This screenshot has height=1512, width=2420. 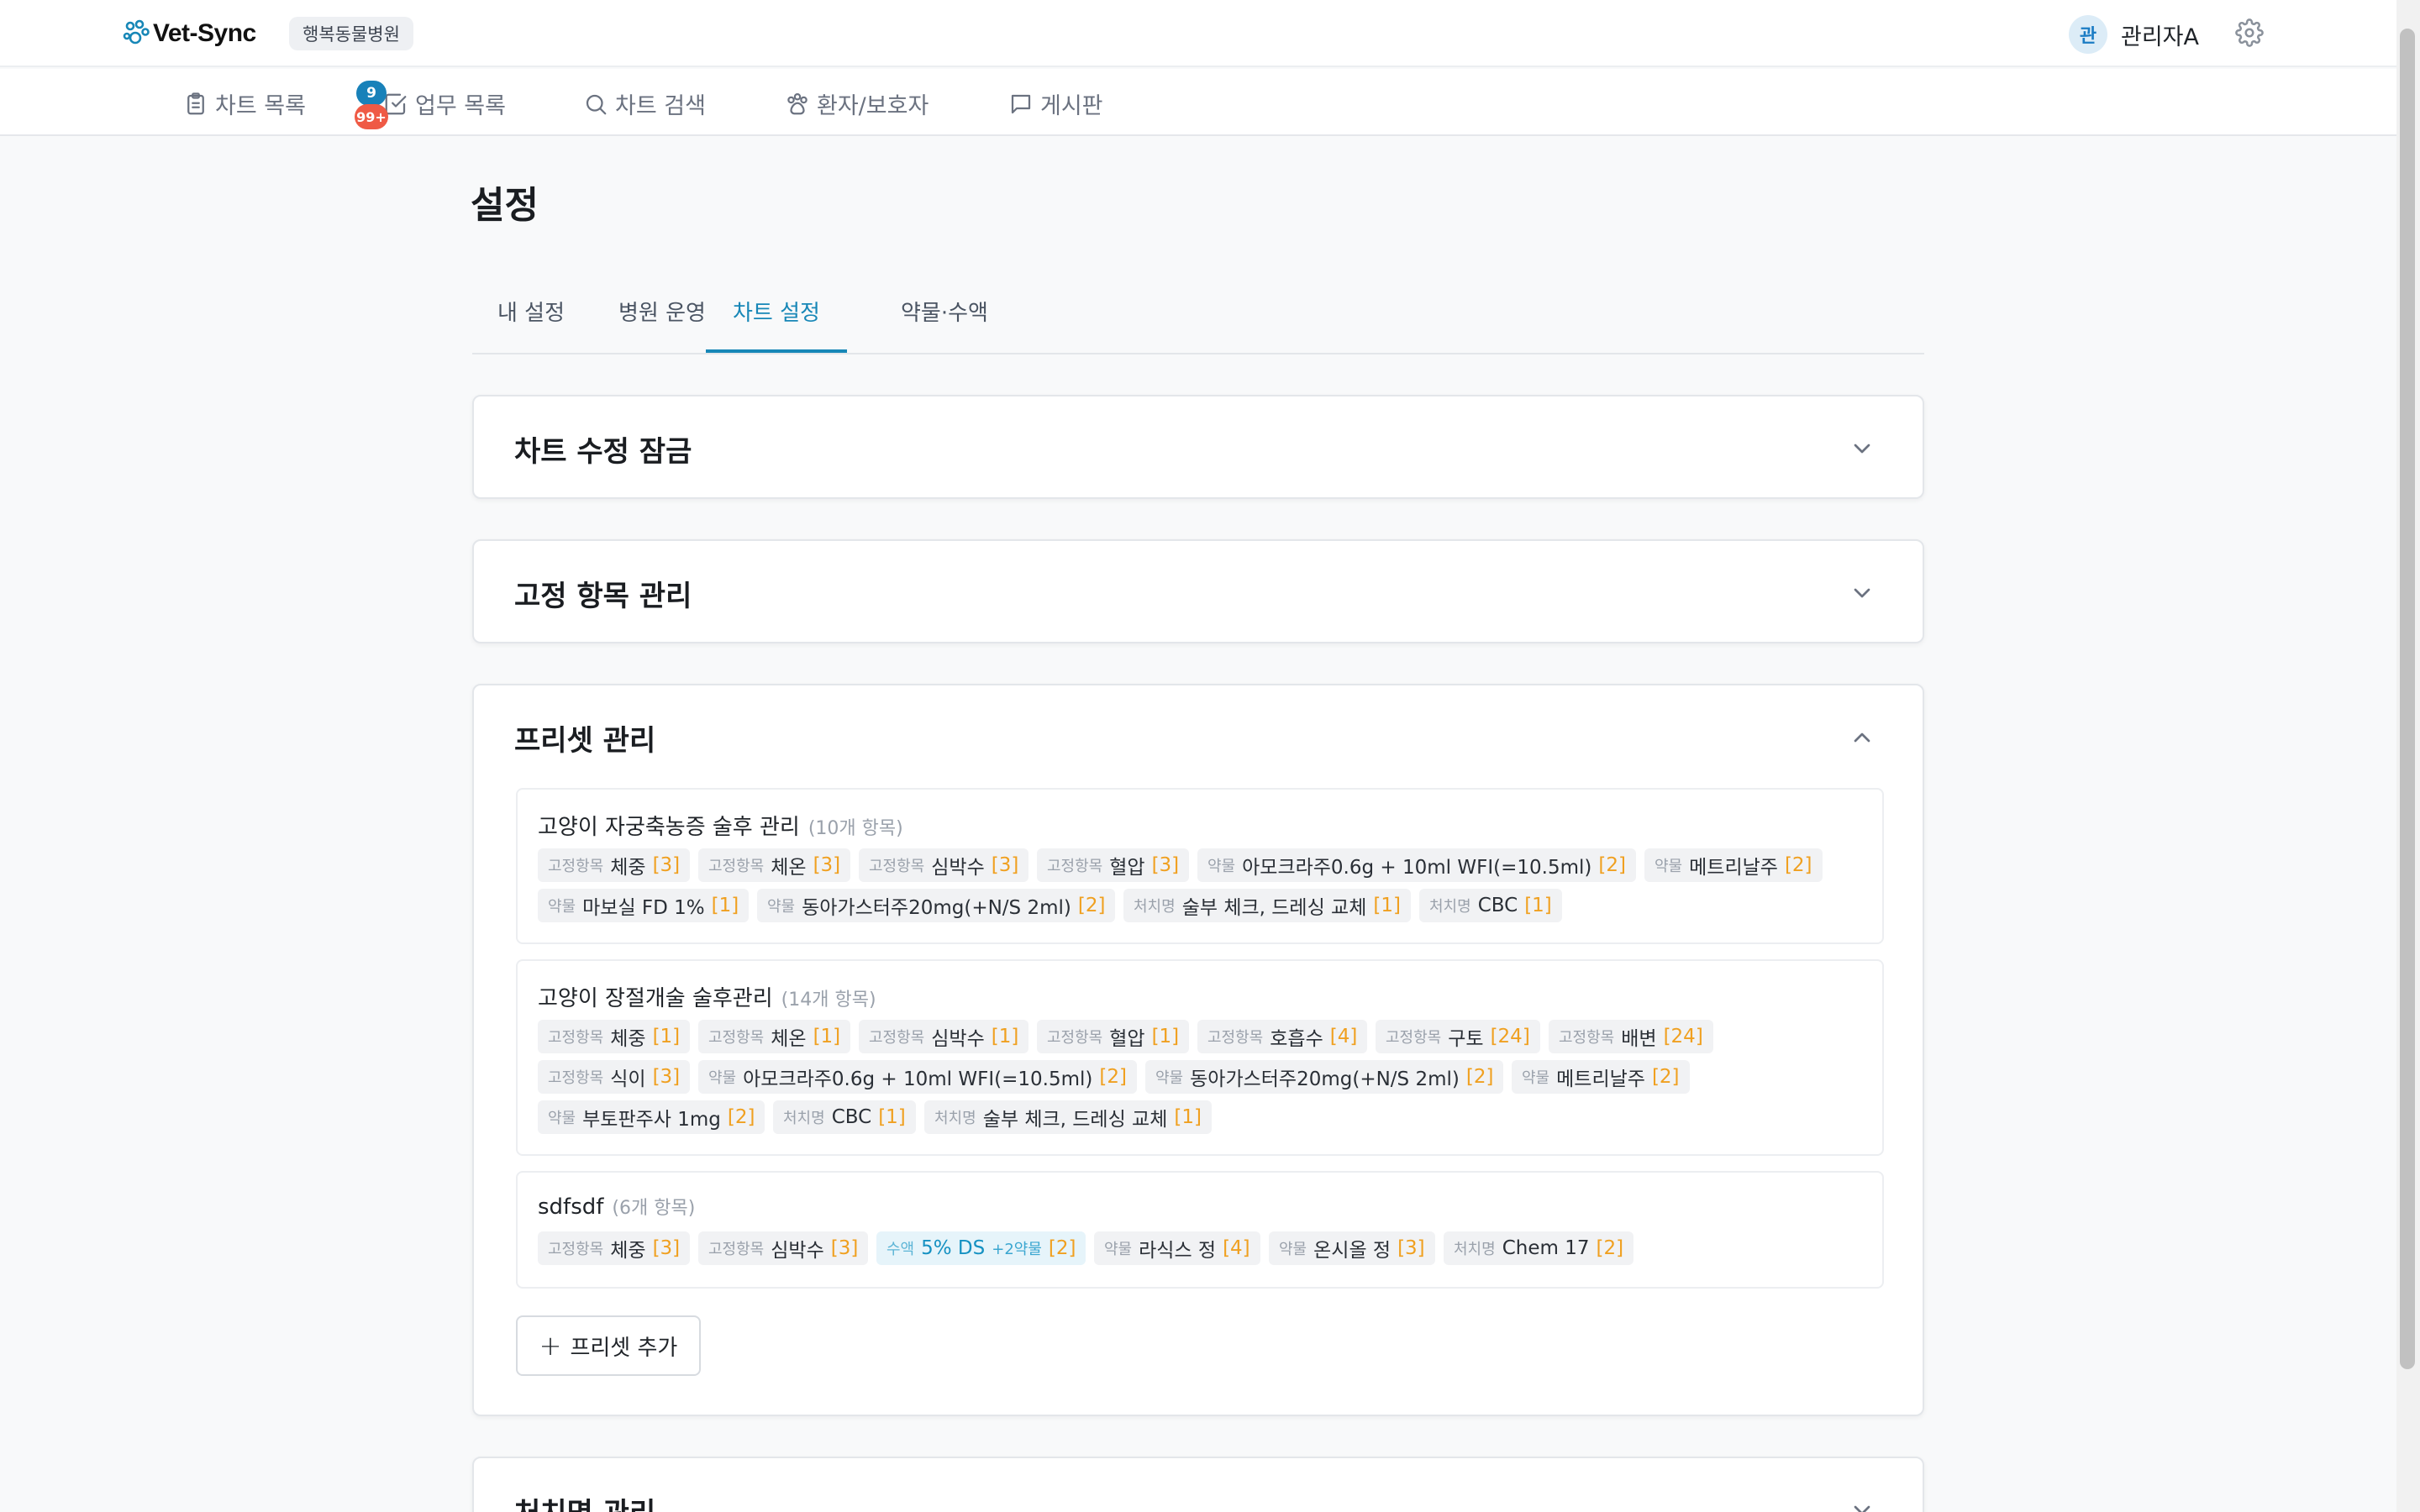 What do you see at coordinates (351, 33) in the screenshot?
I see `hospital-badge: 행복동물병원` at bounding box center [351, 33].